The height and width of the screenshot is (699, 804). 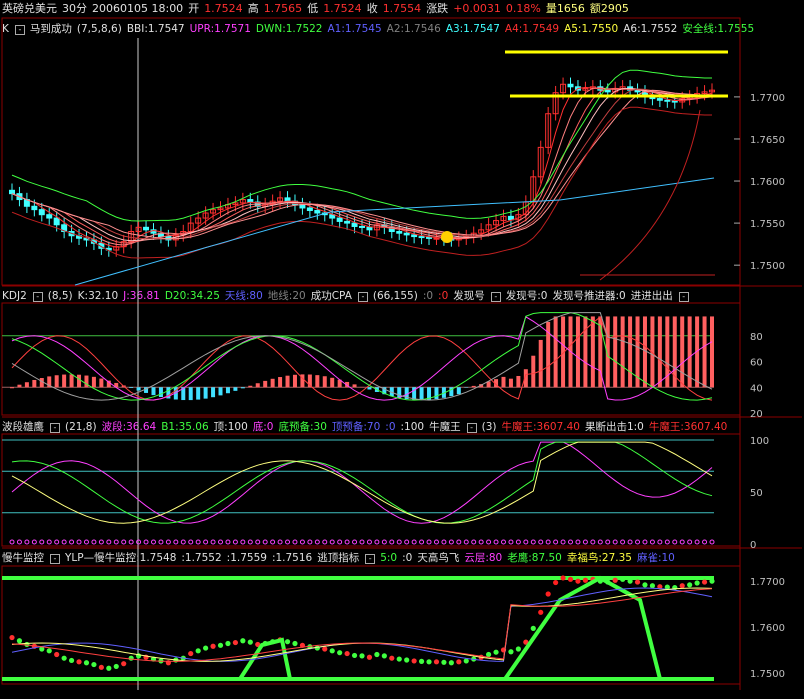 I want to click on slow-line, so click(x=362, y=624).